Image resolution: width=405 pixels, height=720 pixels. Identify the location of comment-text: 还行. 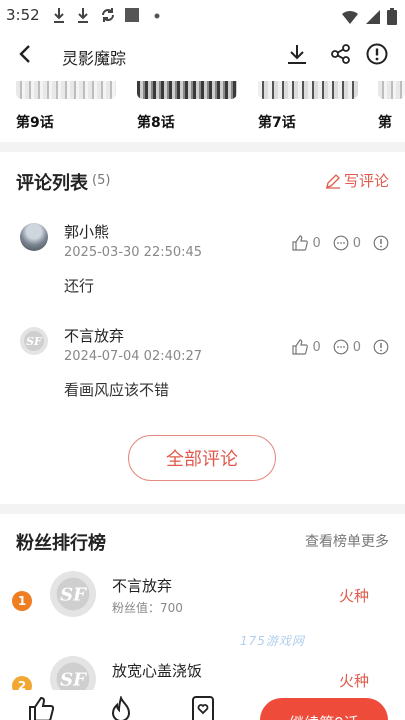
(79, 286).